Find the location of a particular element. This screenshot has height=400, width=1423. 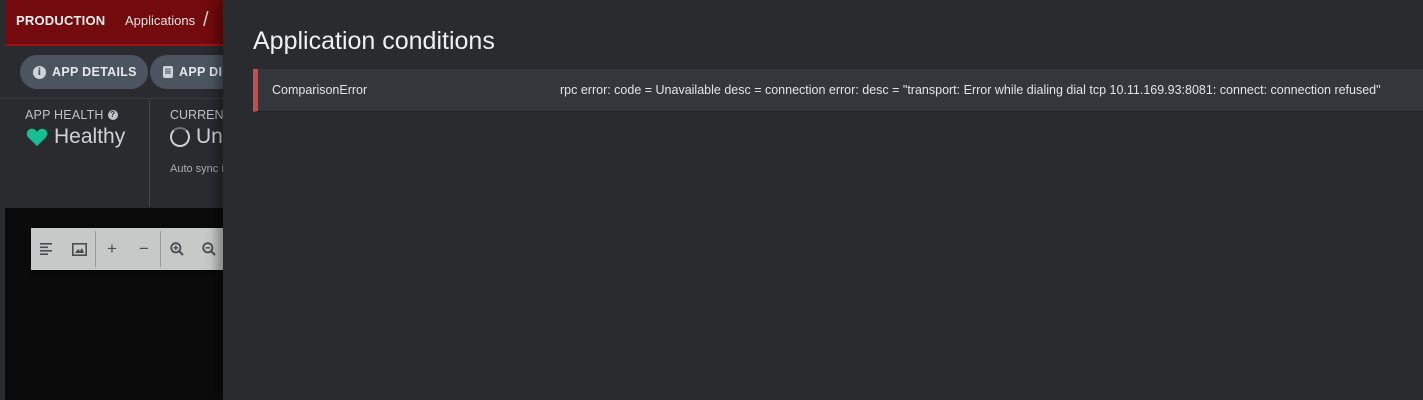

sync-status-label: CURRENT SYNC STATUS is located at coordinates (196, 115).